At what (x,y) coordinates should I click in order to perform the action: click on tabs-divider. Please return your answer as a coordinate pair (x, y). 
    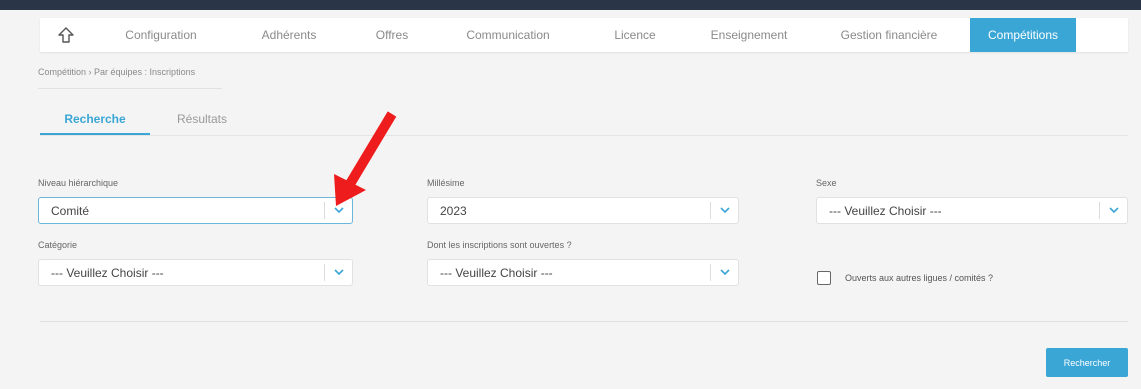
    Looking at the image, I should click on (584, 135).